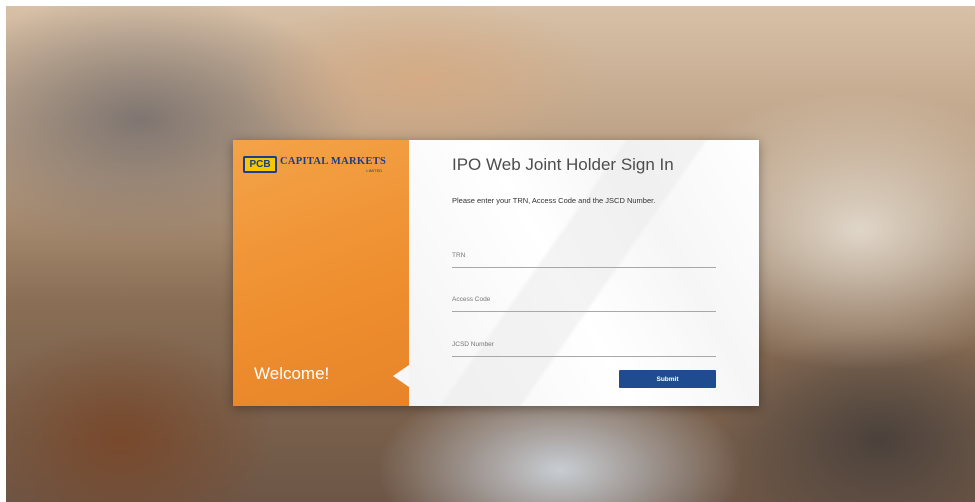 Image resolution: width=975 pixels, height=502 pixels. I want to click on access-code-input, so click(584, 298).